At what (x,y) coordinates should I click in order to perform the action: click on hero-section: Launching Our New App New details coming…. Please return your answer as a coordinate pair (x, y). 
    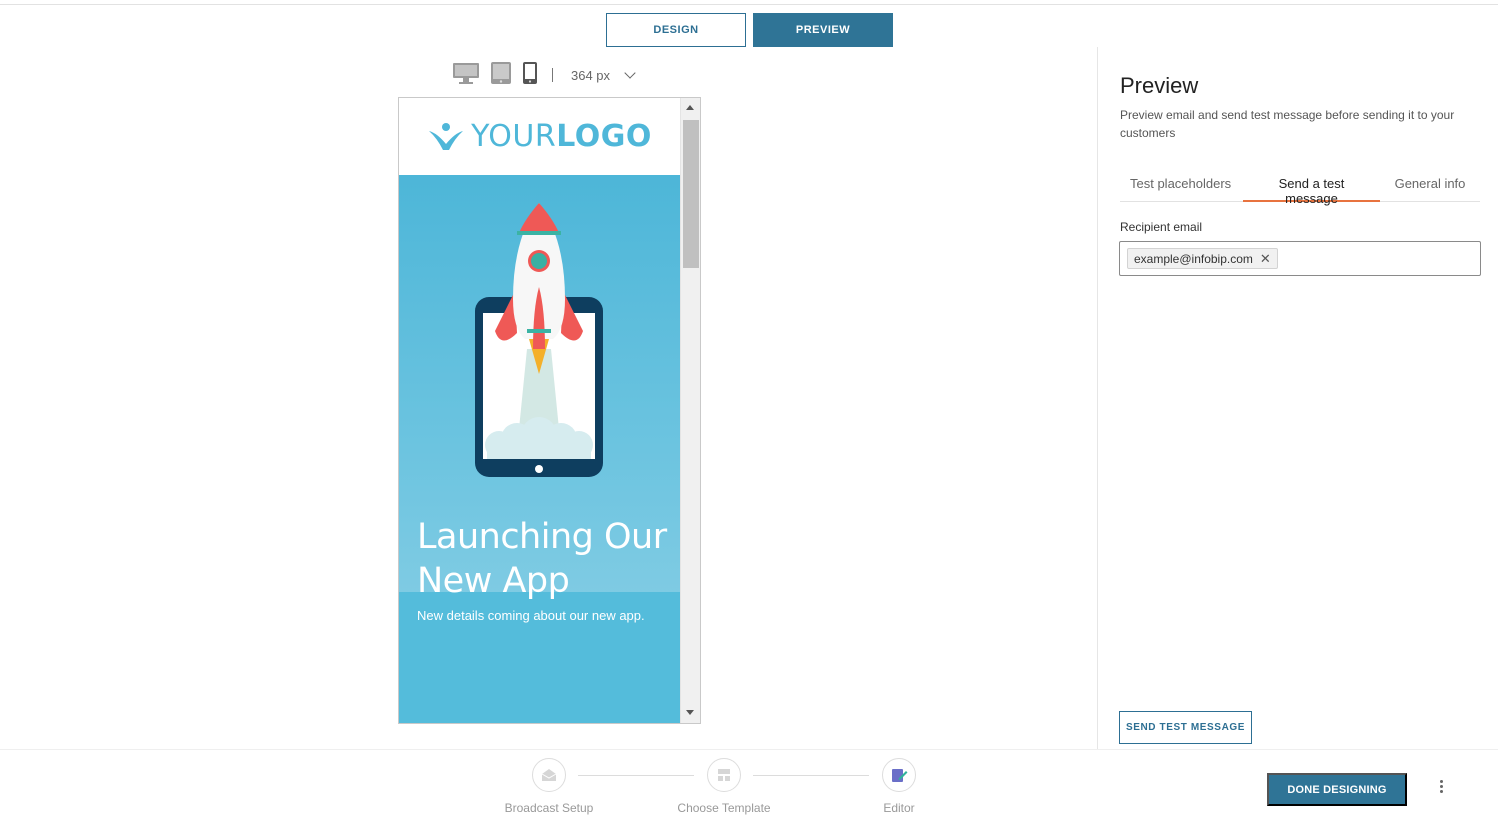
    Looking at the image, I should click on (539, 449).